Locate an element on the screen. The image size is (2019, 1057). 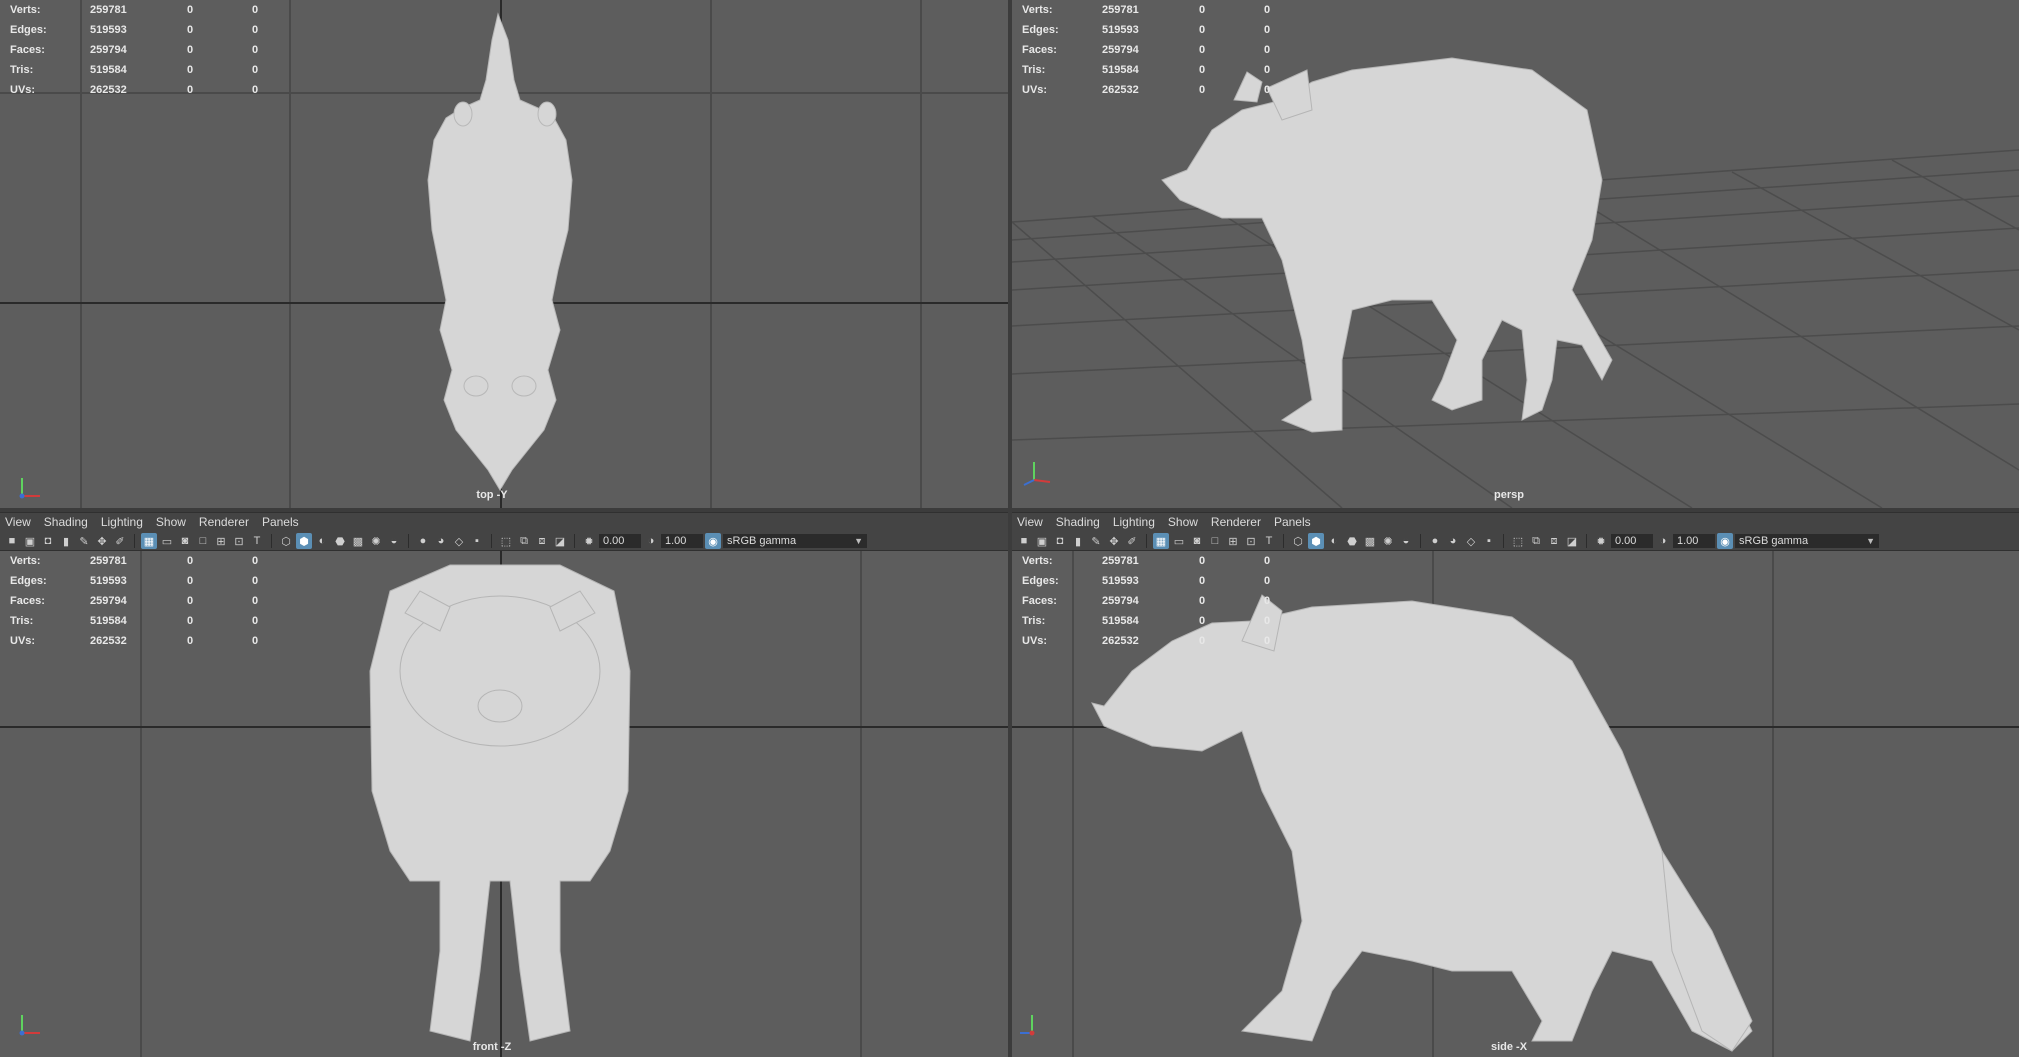
axis-gizmo-icon is located at coordinates (1027, 1025).